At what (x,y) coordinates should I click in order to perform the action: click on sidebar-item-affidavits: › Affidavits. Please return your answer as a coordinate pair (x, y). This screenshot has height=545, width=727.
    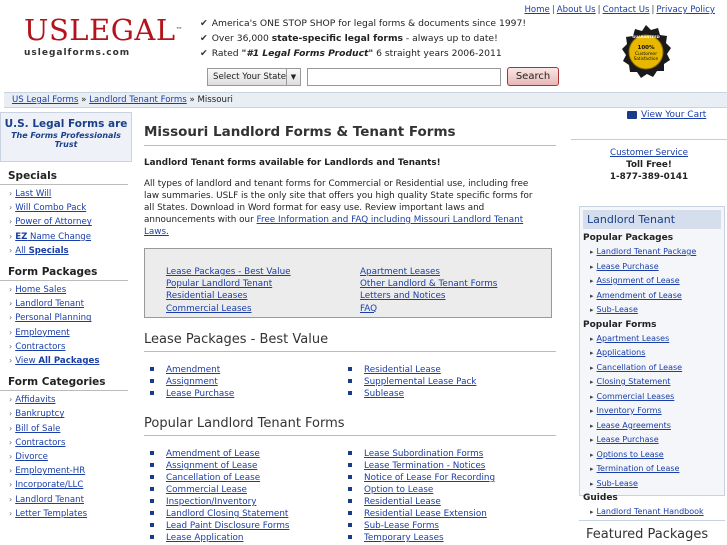
    Looking at the image, I should click on (71, 400).